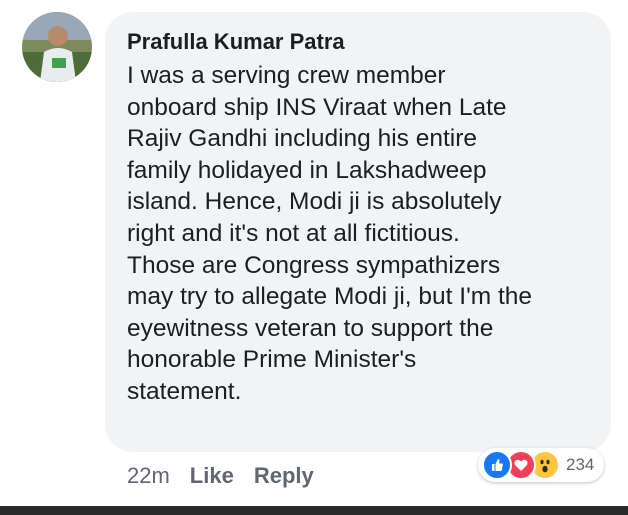 This screenshot has width=628, height=515. Describe the element at coordinates (580, 464) in the screenshot. I see `reaction-count: 234` at that location.